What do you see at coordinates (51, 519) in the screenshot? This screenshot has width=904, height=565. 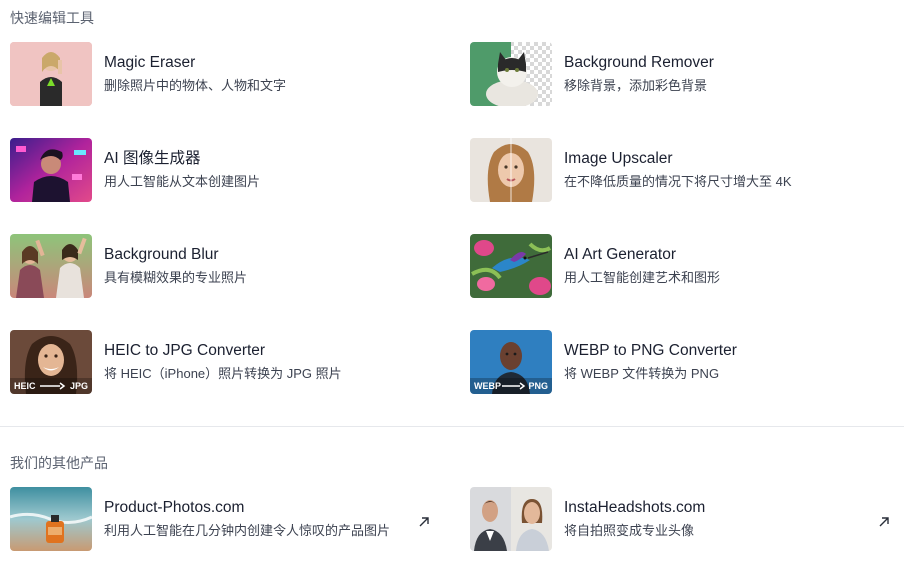 I see `product-photos-thumbnail` at bounding box center [51, 519].